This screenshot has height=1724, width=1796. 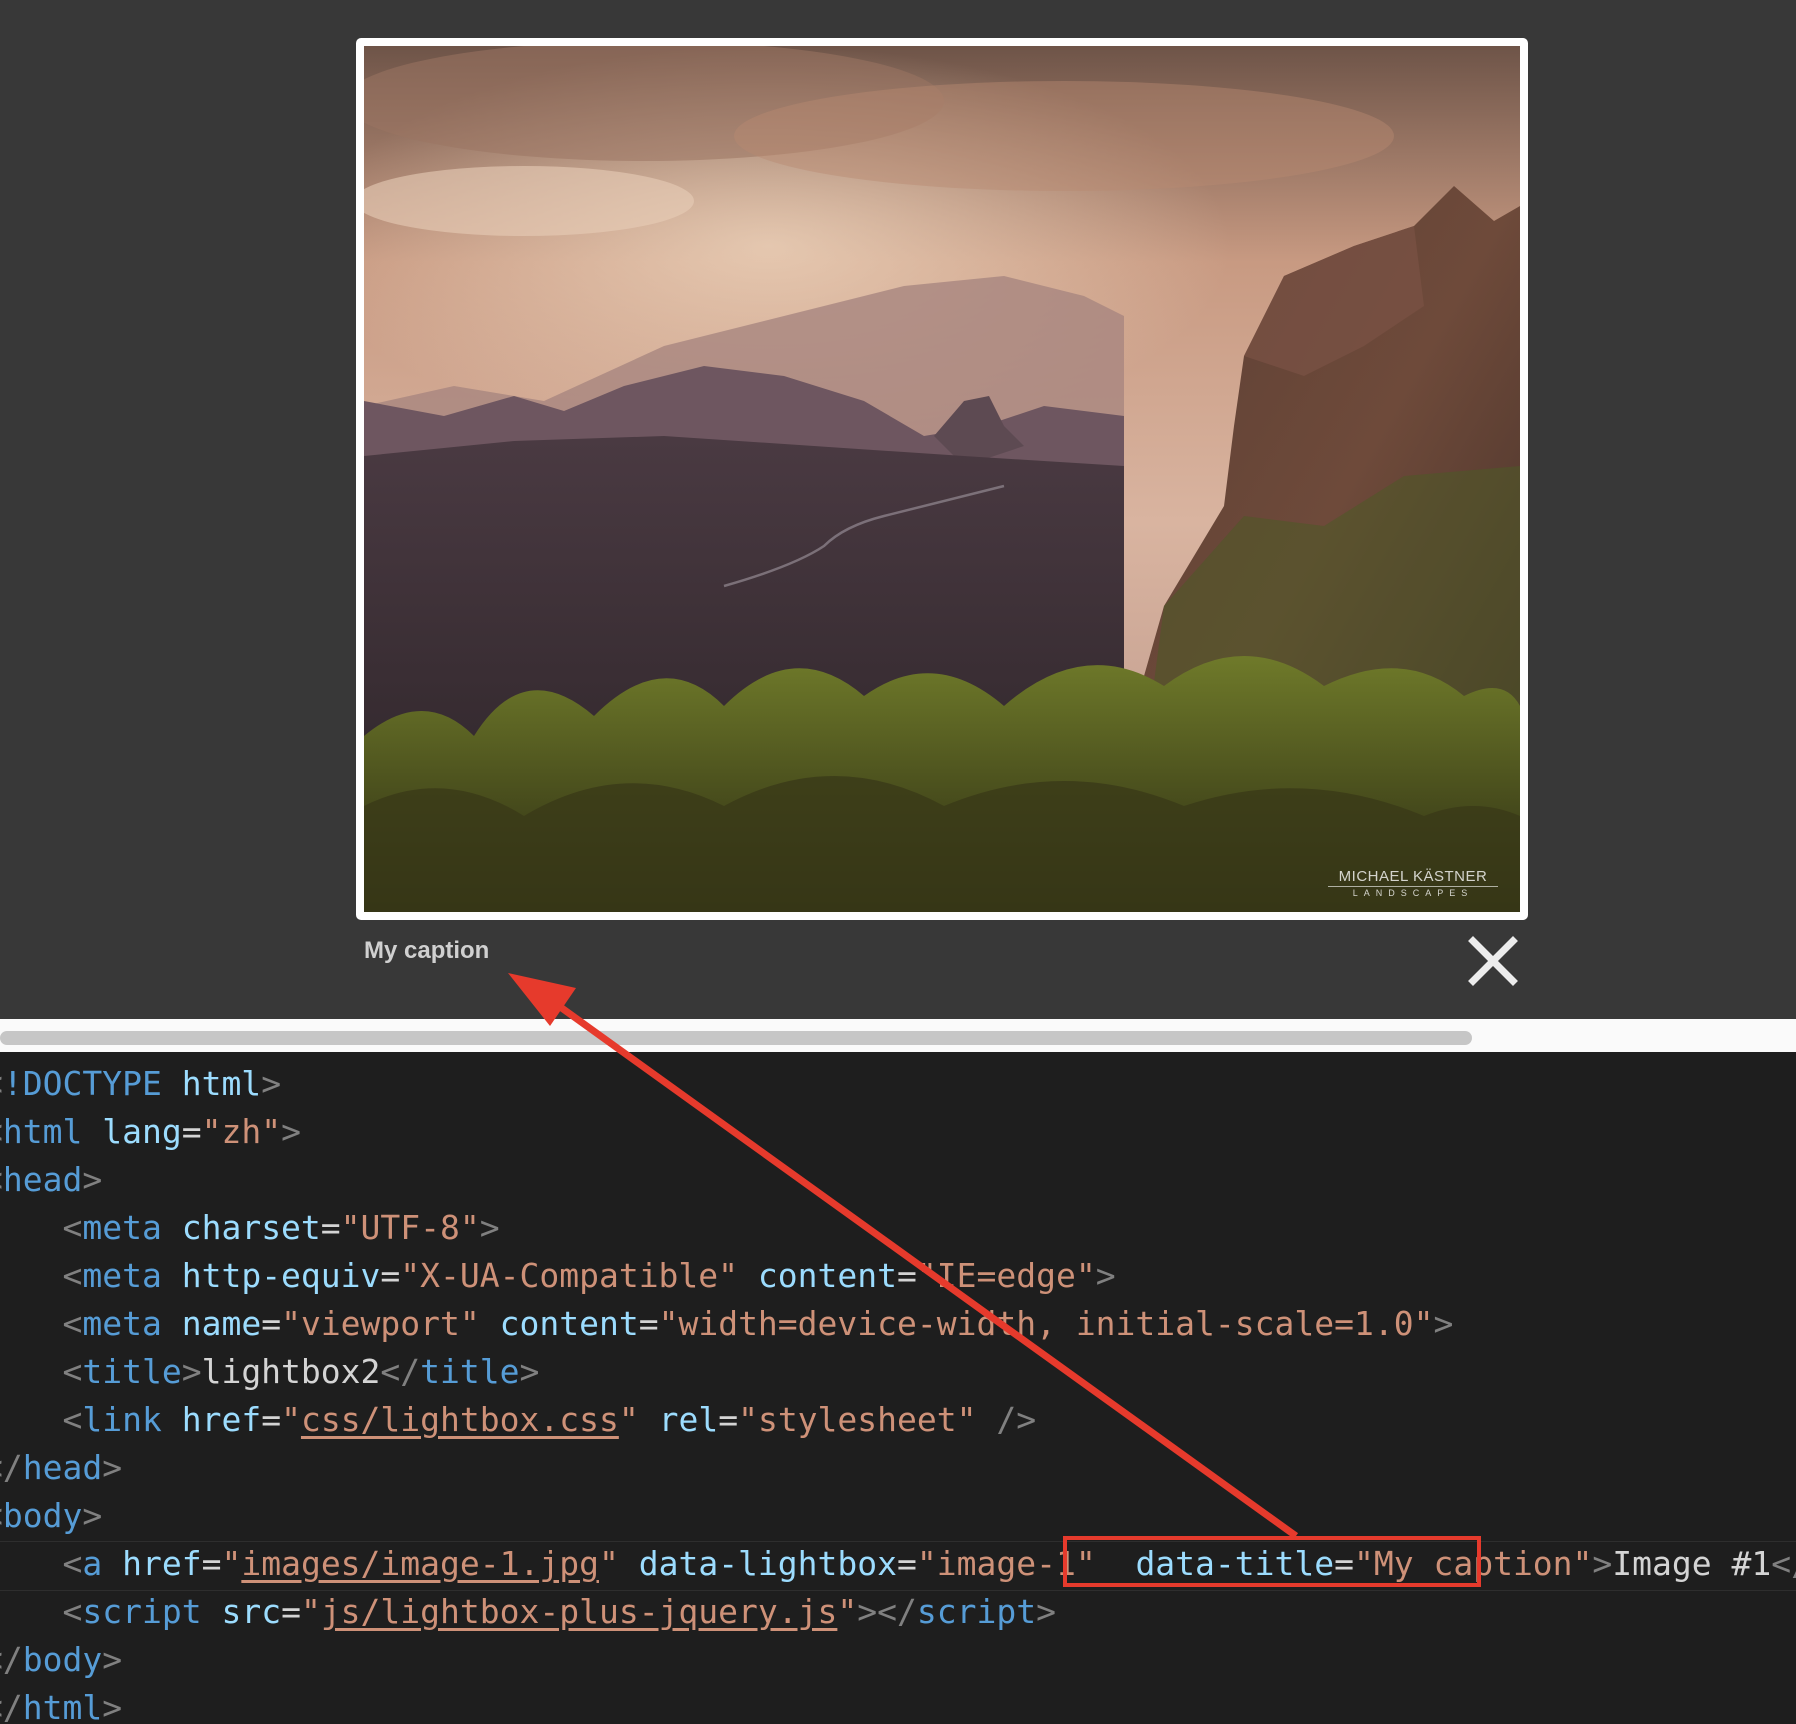 What do you see at coordinates (380, 1323) in the screenshot?
I see `code-token: "viewport"` at bounding box center [380, 1323].